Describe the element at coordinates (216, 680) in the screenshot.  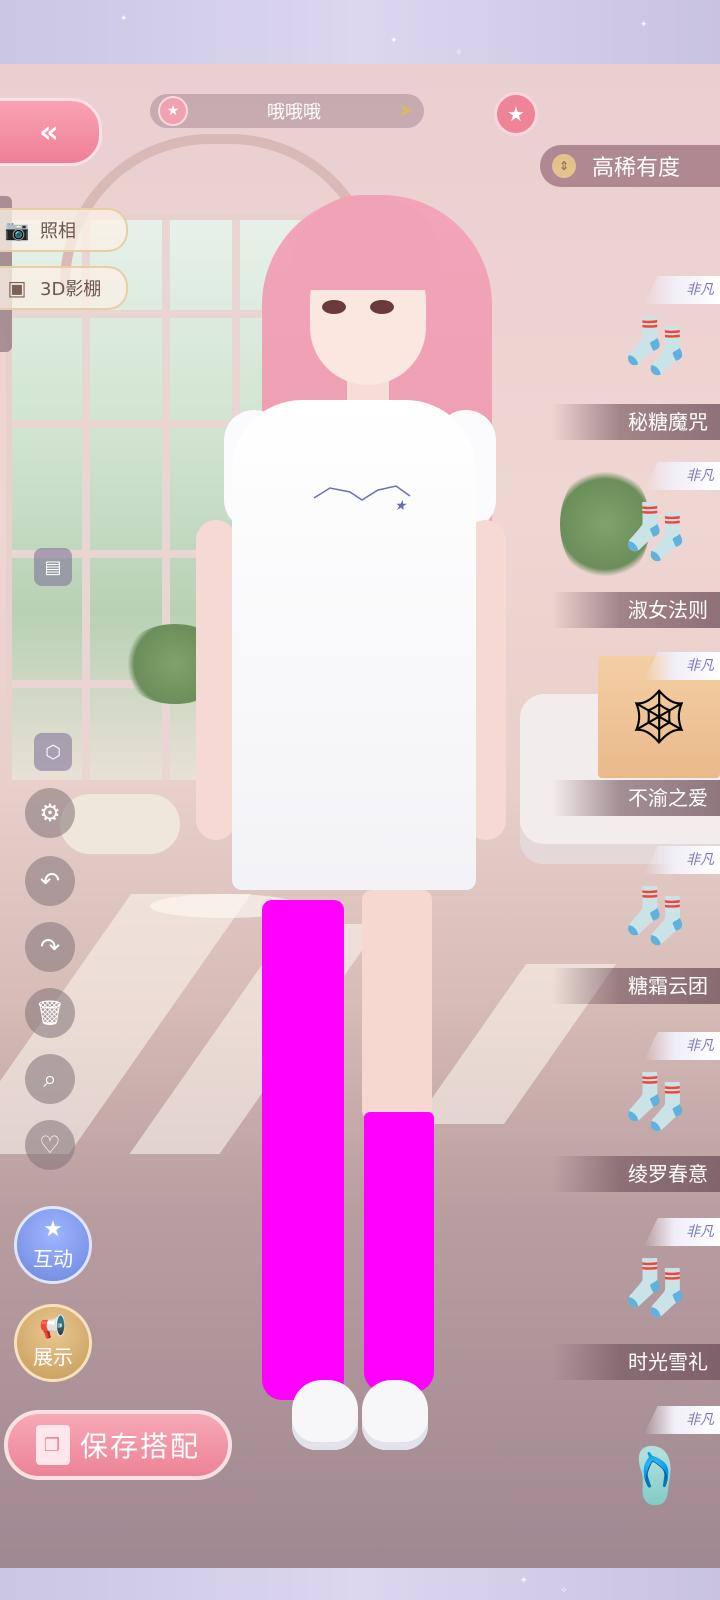
I see `character-arm` at that location.